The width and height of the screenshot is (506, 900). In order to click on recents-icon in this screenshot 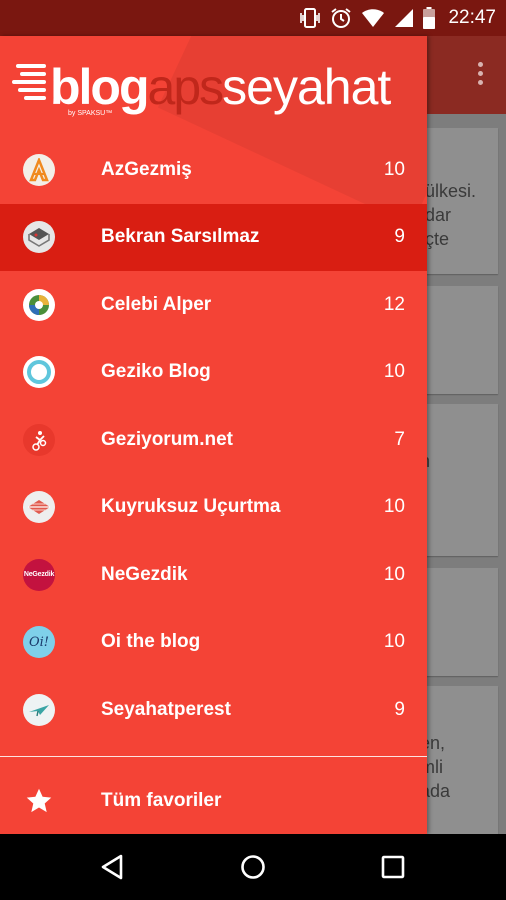, I will do `click(393, 867)`.